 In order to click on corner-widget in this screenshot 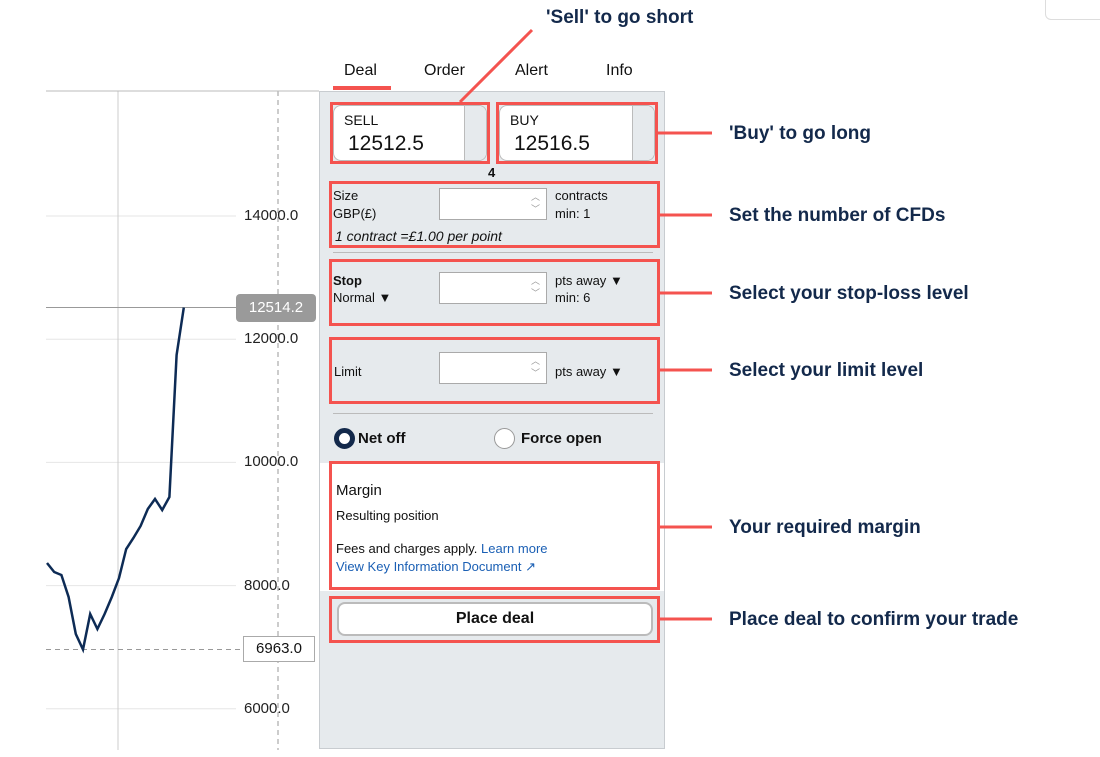, I will do `click(1072, 10)`.